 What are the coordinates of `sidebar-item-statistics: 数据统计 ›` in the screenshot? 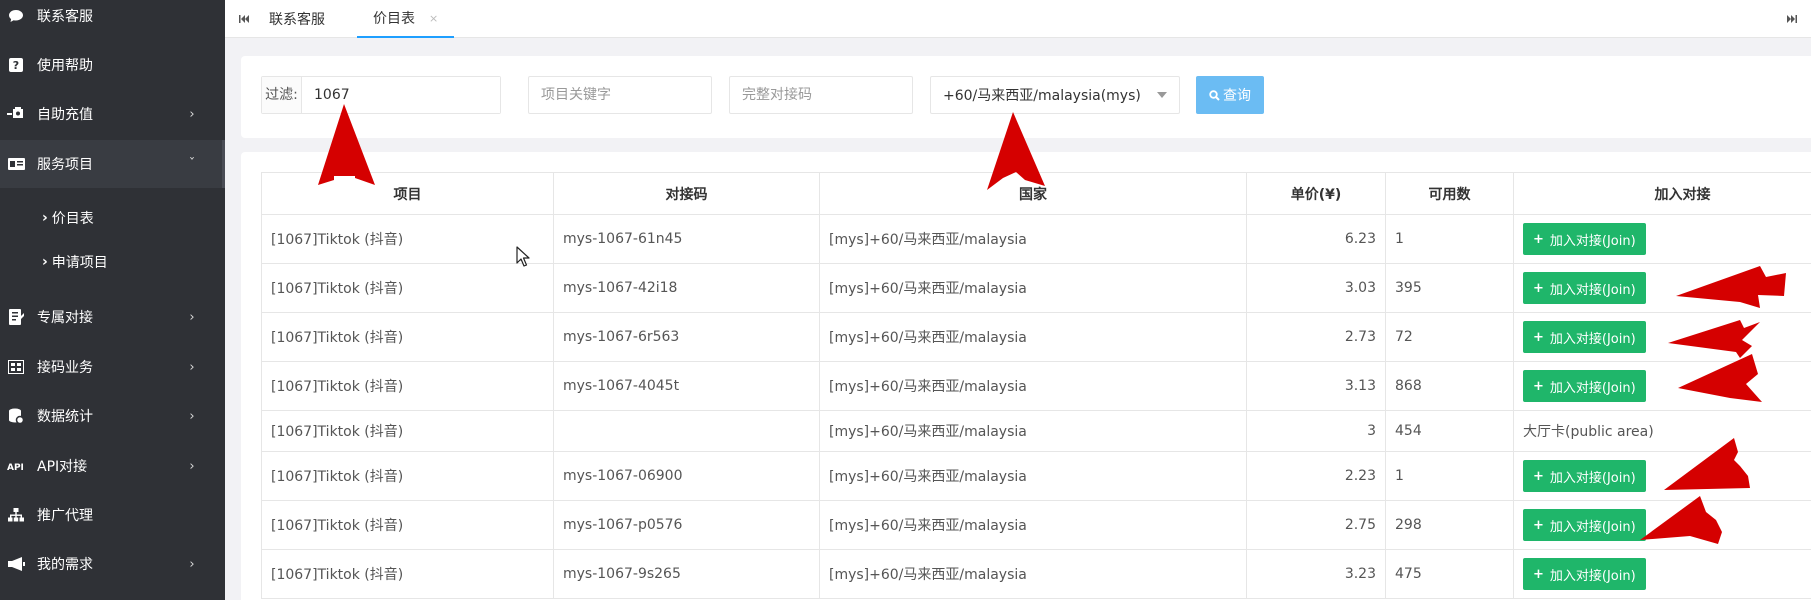 It's located at (112, 416).